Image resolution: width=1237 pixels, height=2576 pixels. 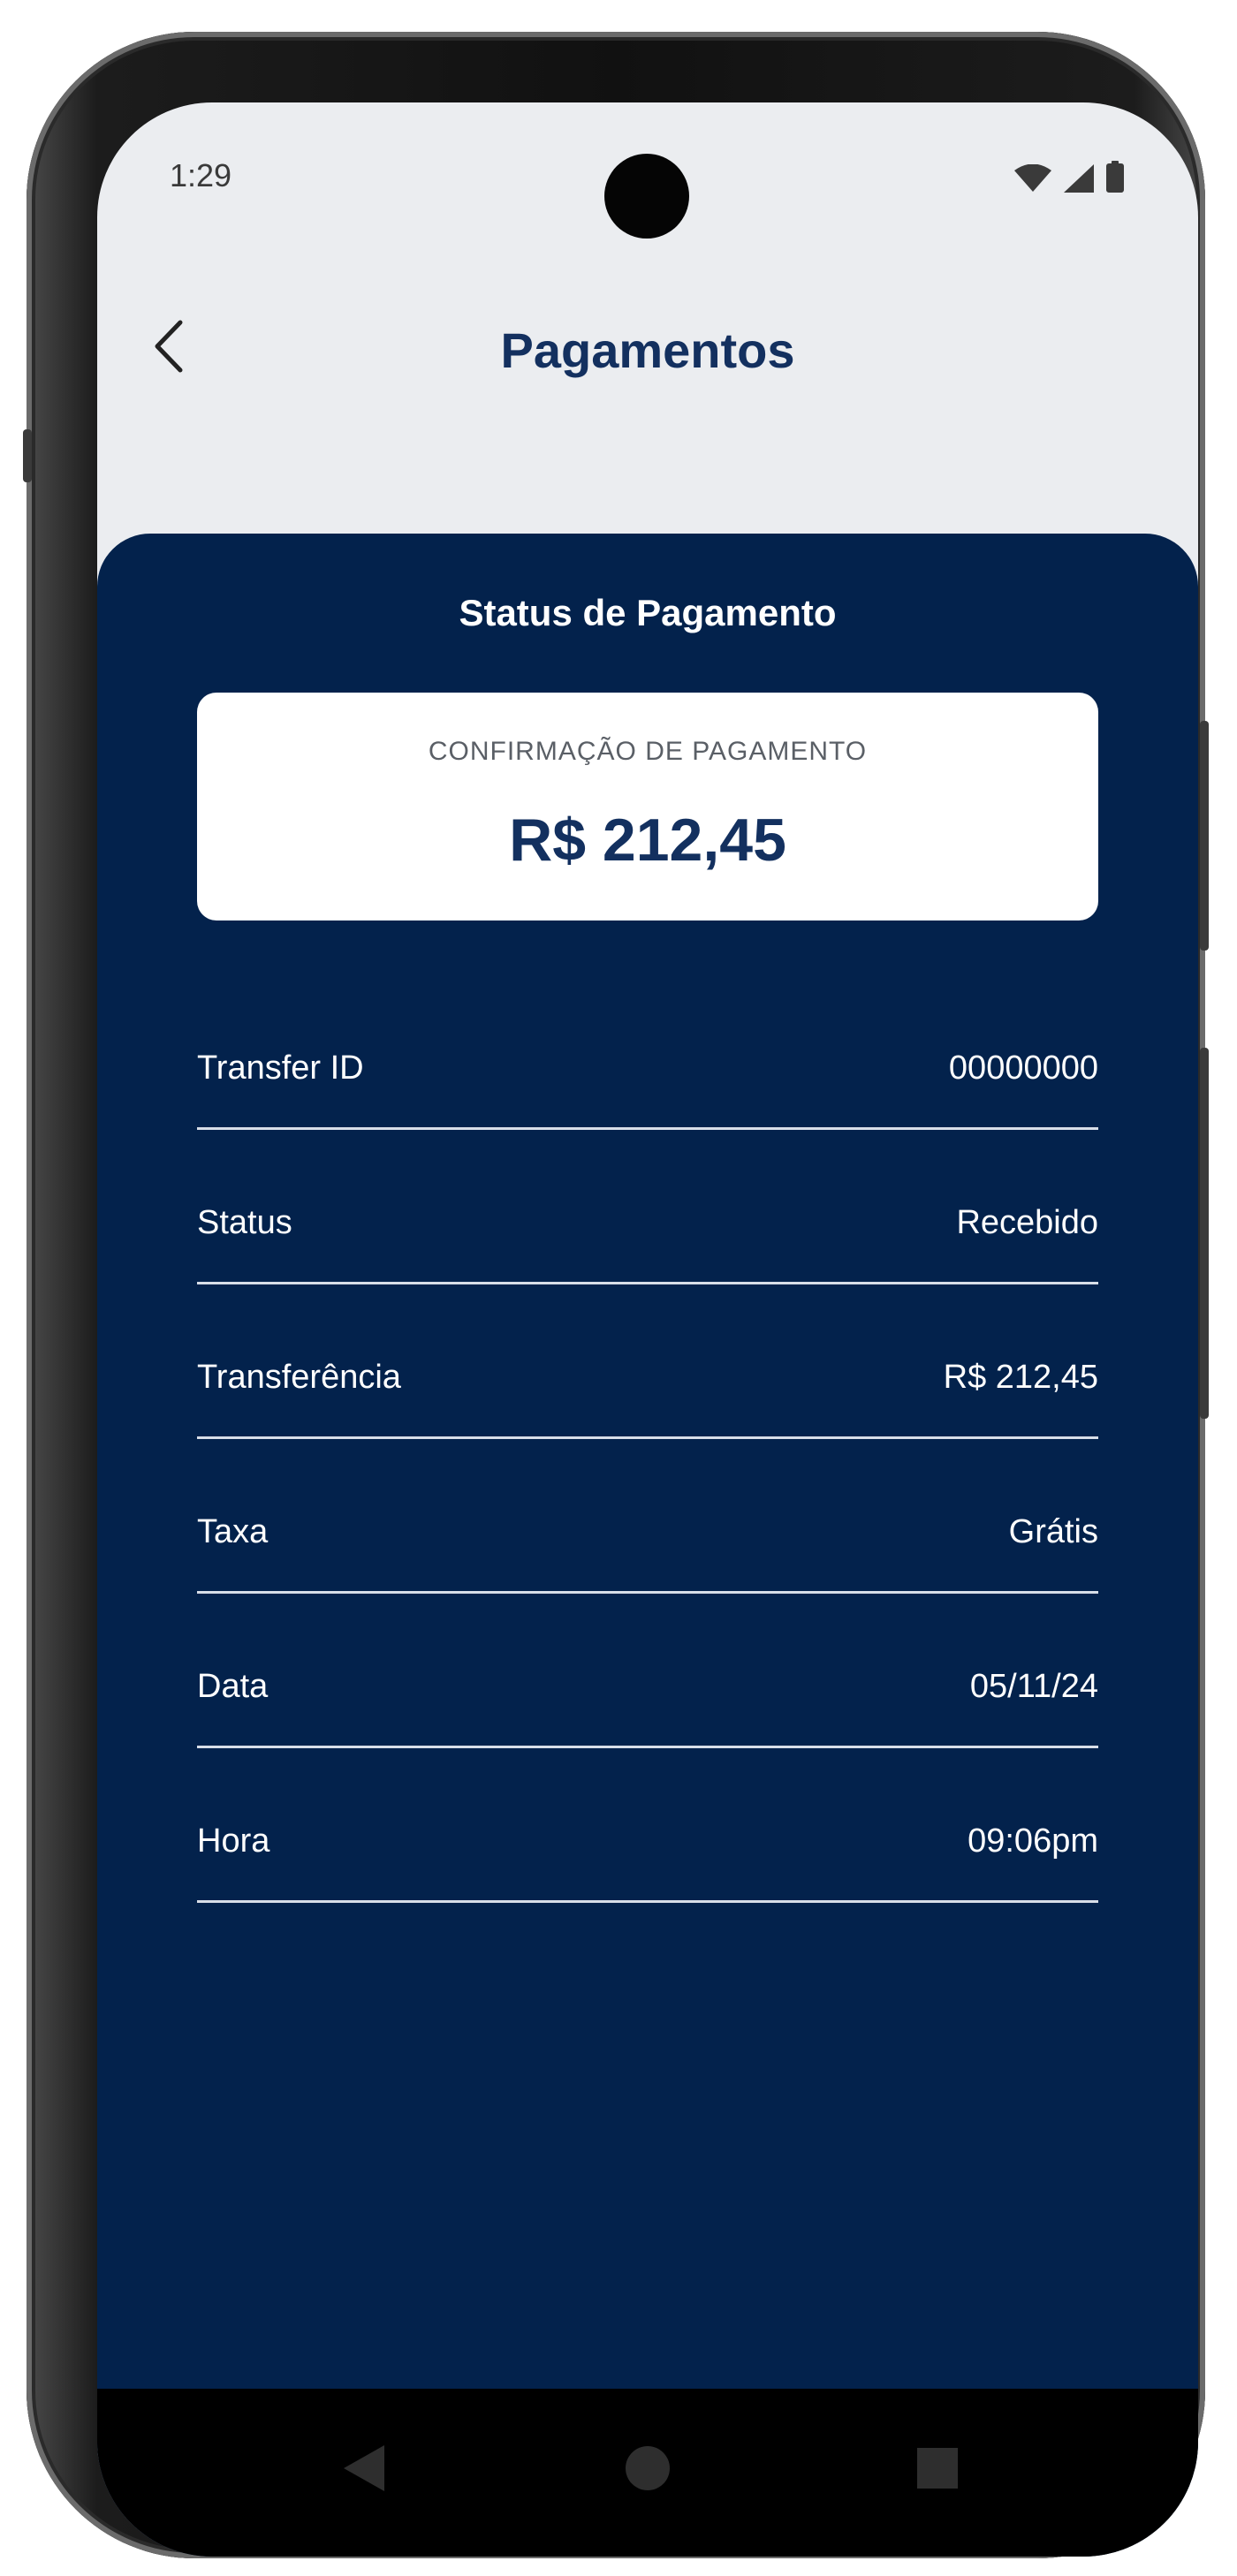 I want to click on detail-value: R$ 212,45, so click(x=1020, y=1378).